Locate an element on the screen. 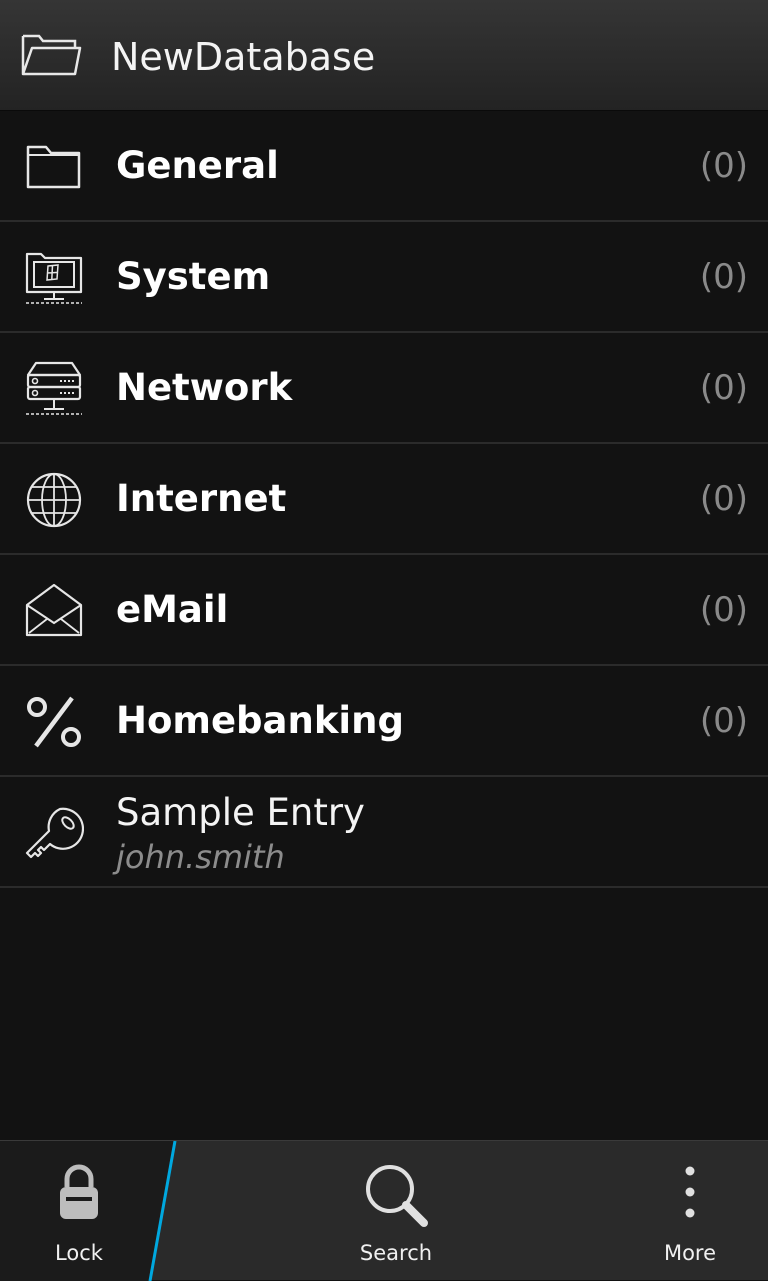 This screenshot has height=1281, width=768. key-icon is located at coordinates (54, 833).